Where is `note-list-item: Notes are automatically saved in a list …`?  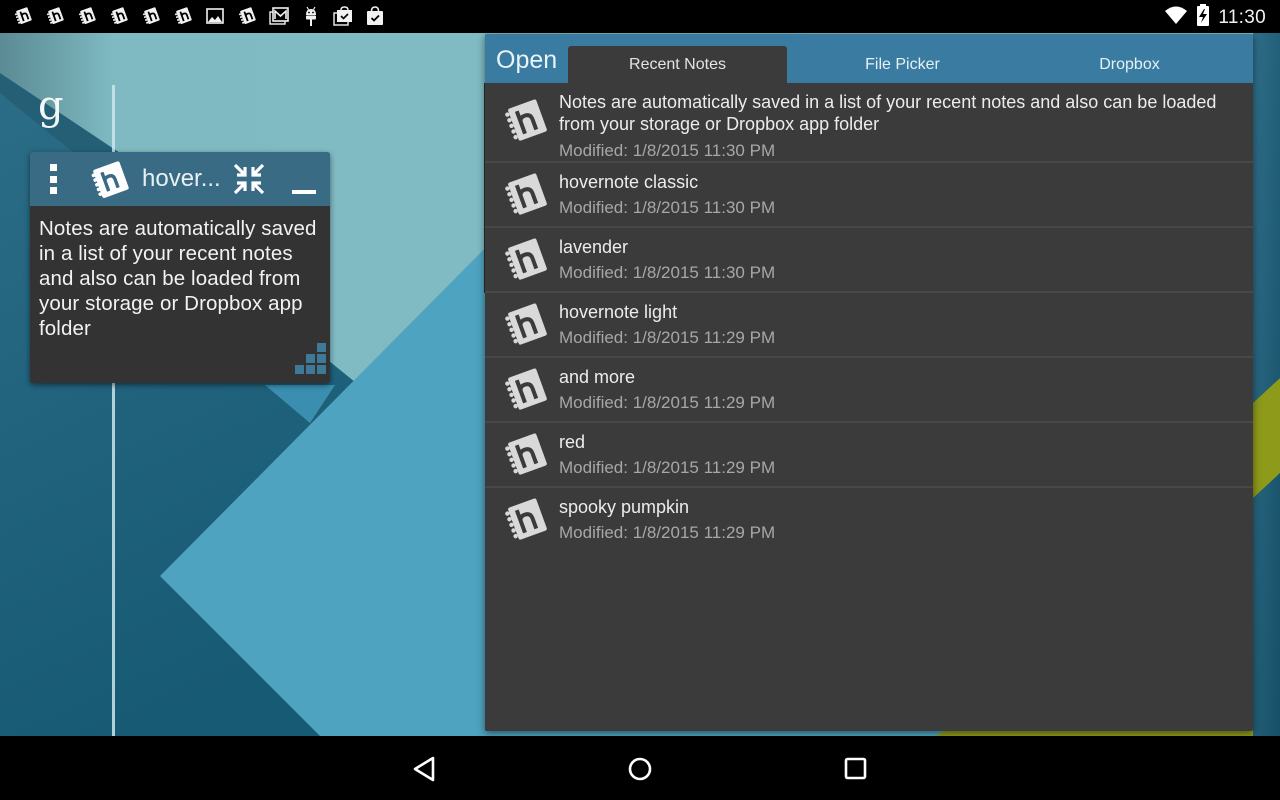 note-list-item: Notes are automatically saved in a list … is located at coordinates (869, 123).